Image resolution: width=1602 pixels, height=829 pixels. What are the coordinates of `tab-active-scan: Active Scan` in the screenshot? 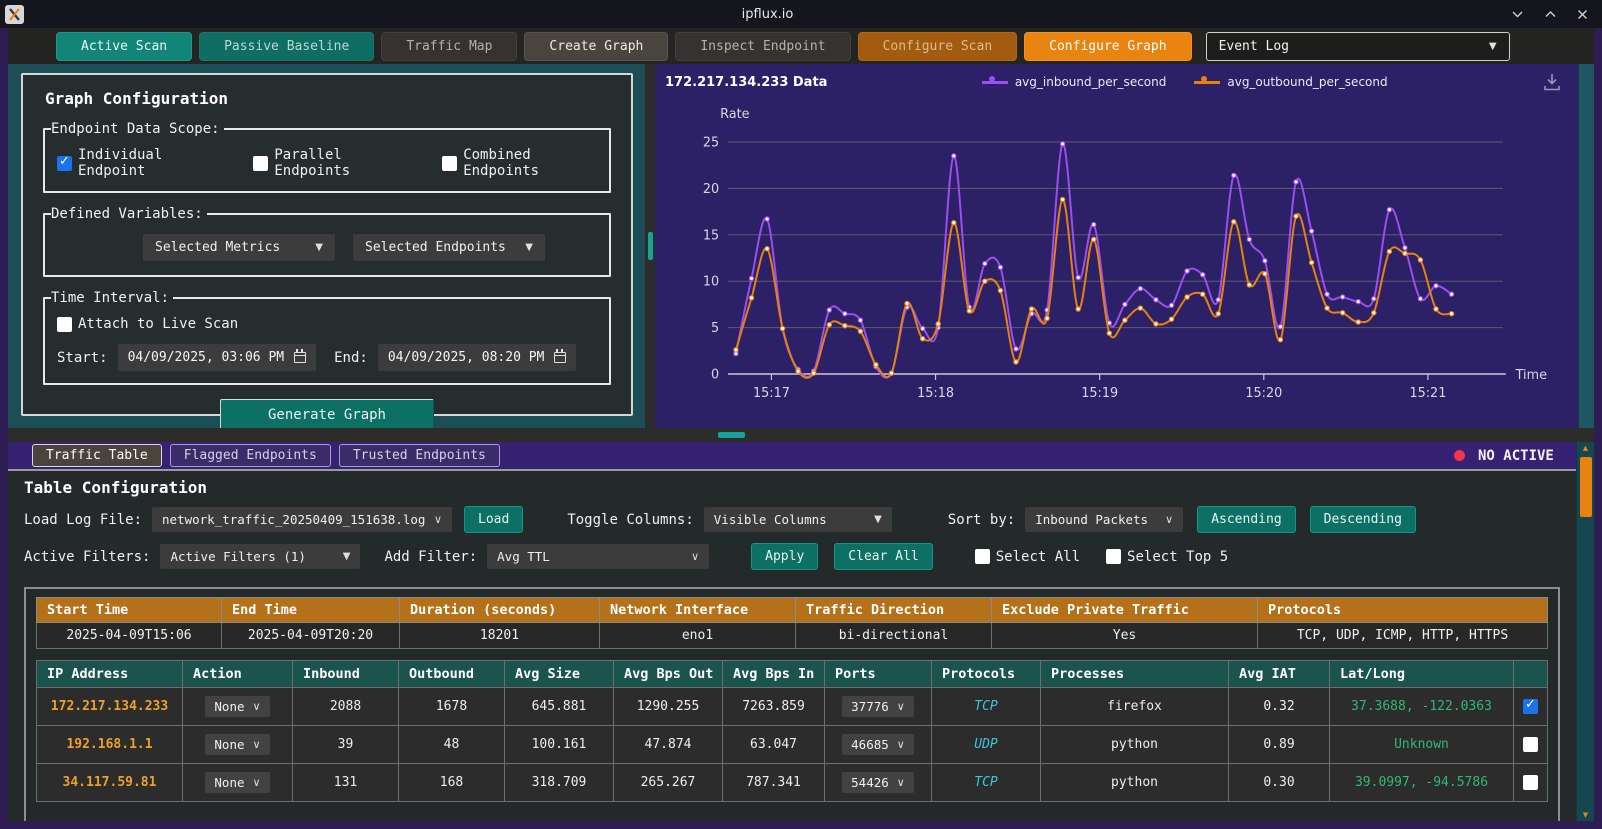 It's located at (124, 46).